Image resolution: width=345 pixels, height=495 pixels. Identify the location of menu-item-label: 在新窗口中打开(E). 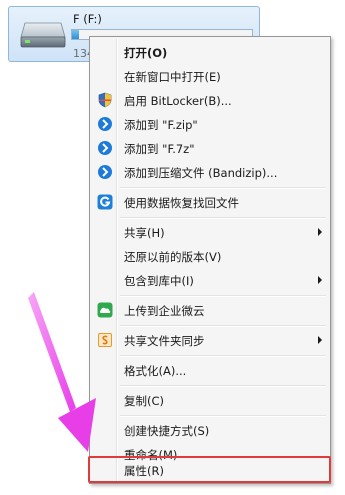
(172, 77).